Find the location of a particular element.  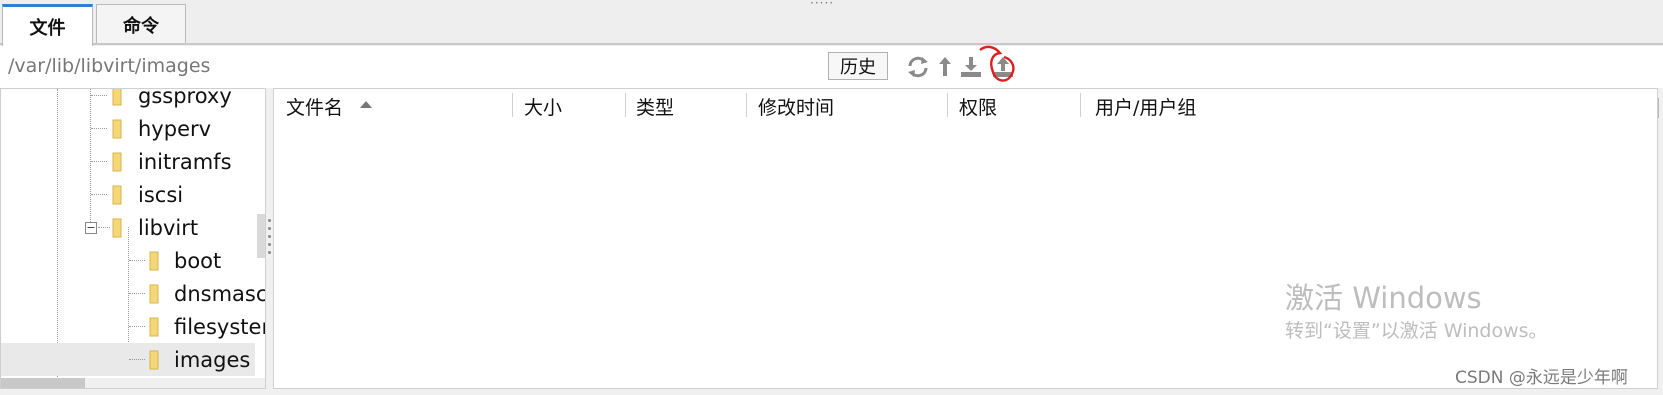

tree-item-dnsmasq: dnsmasc is located at coordinates (133, 293).